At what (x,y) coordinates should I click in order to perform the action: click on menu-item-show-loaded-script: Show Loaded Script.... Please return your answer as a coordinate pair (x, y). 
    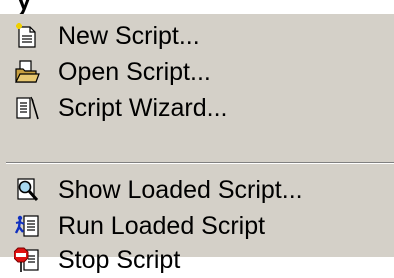
    Looking at the image, I should click on (197, 190).